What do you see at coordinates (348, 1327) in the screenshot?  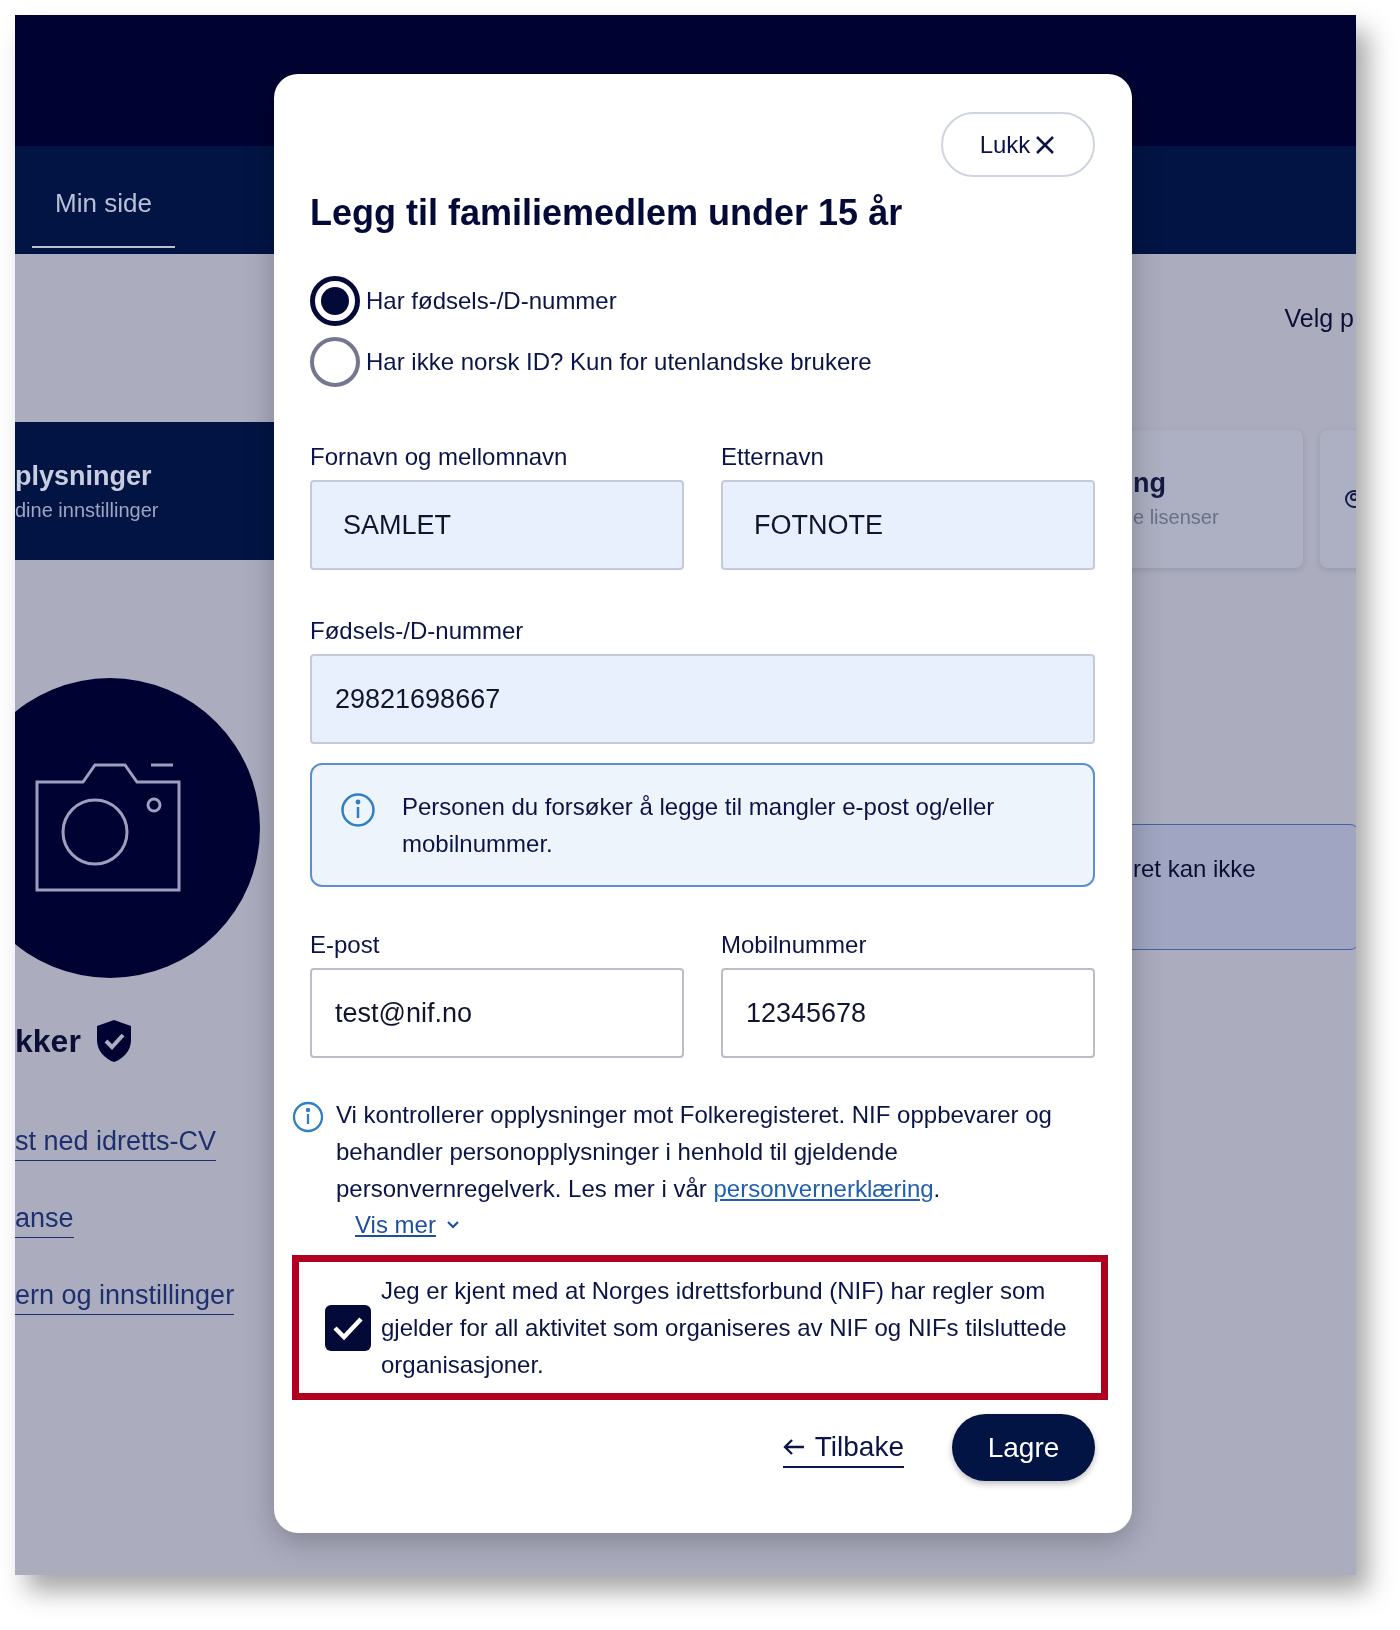 I see `checkbox` at bounding box center [348, 1327].